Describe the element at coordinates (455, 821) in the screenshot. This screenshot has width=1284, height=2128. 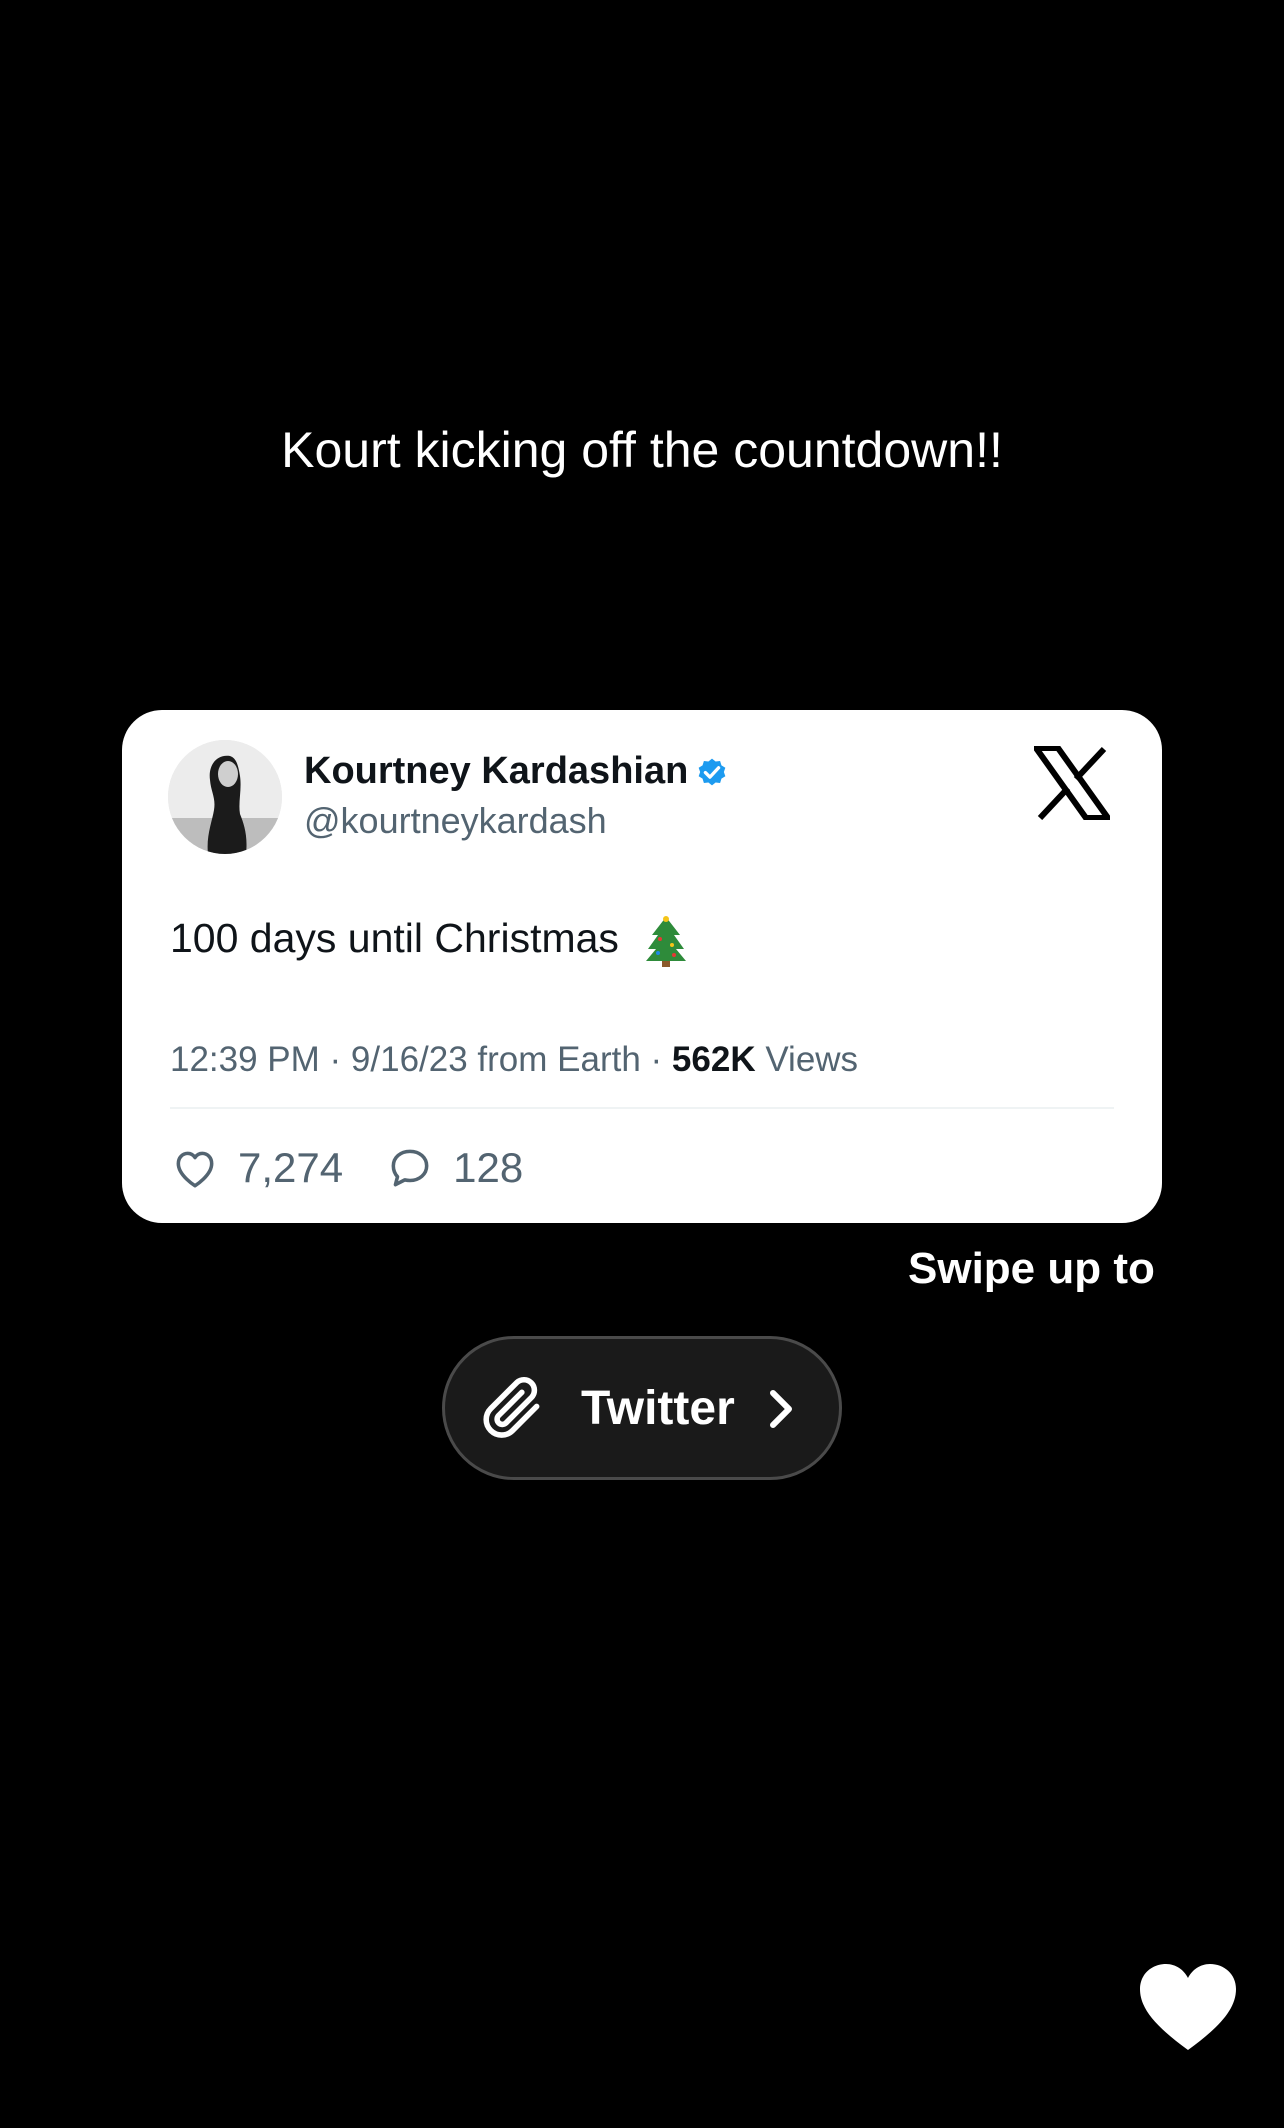
I see `user-handle: @kourtneykardash` at that location.